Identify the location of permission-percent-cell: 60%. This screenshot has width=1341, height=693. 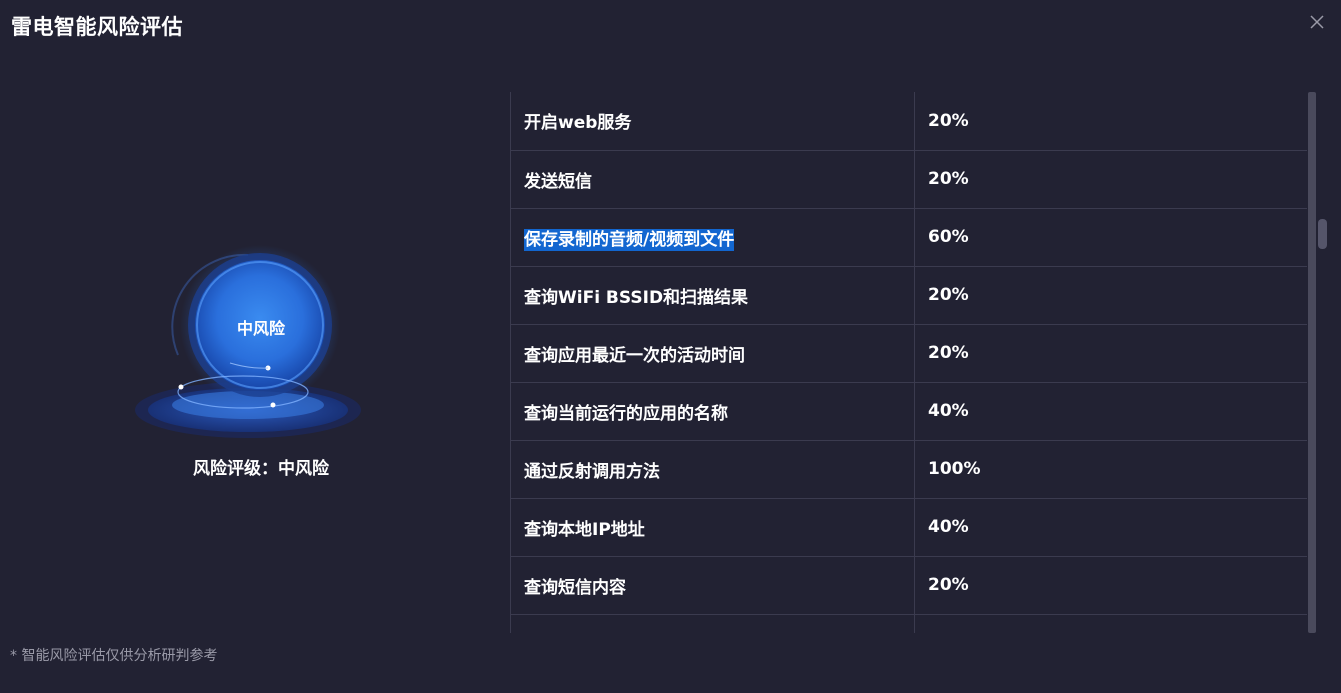
(1110, 237).